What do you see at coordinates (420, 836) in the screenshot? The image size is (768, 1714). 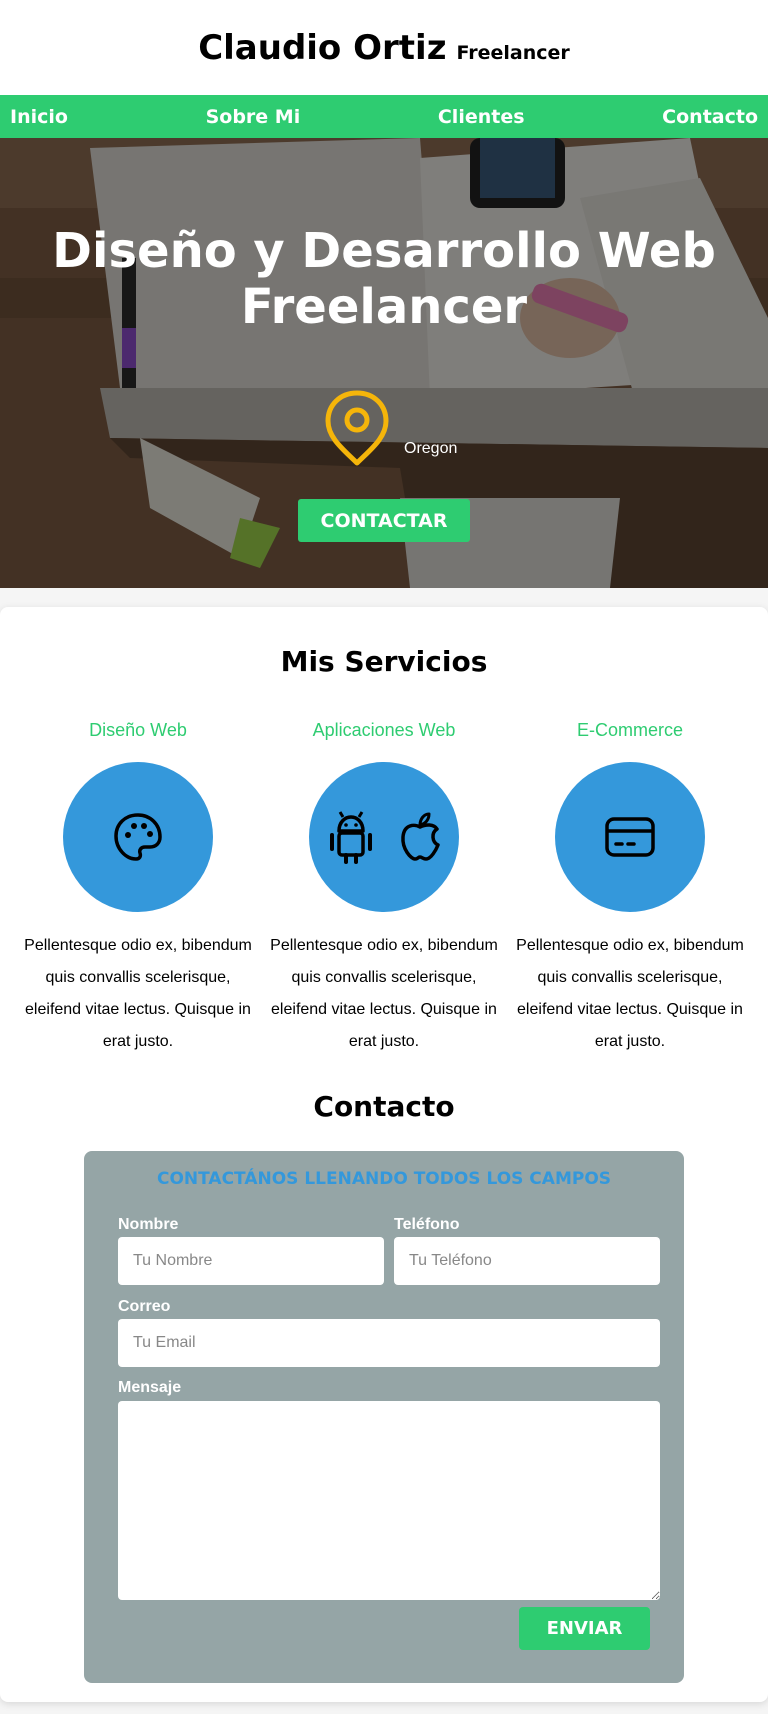 I see `apple-icon` at bounding box center [420, 836].